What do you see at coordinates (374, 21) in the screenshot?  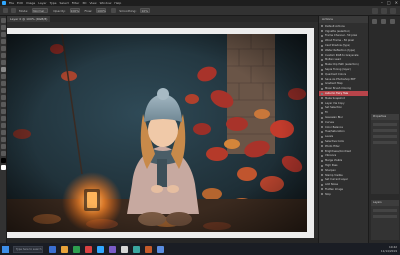 I see `history-icon` at bounding box center [374, 21].